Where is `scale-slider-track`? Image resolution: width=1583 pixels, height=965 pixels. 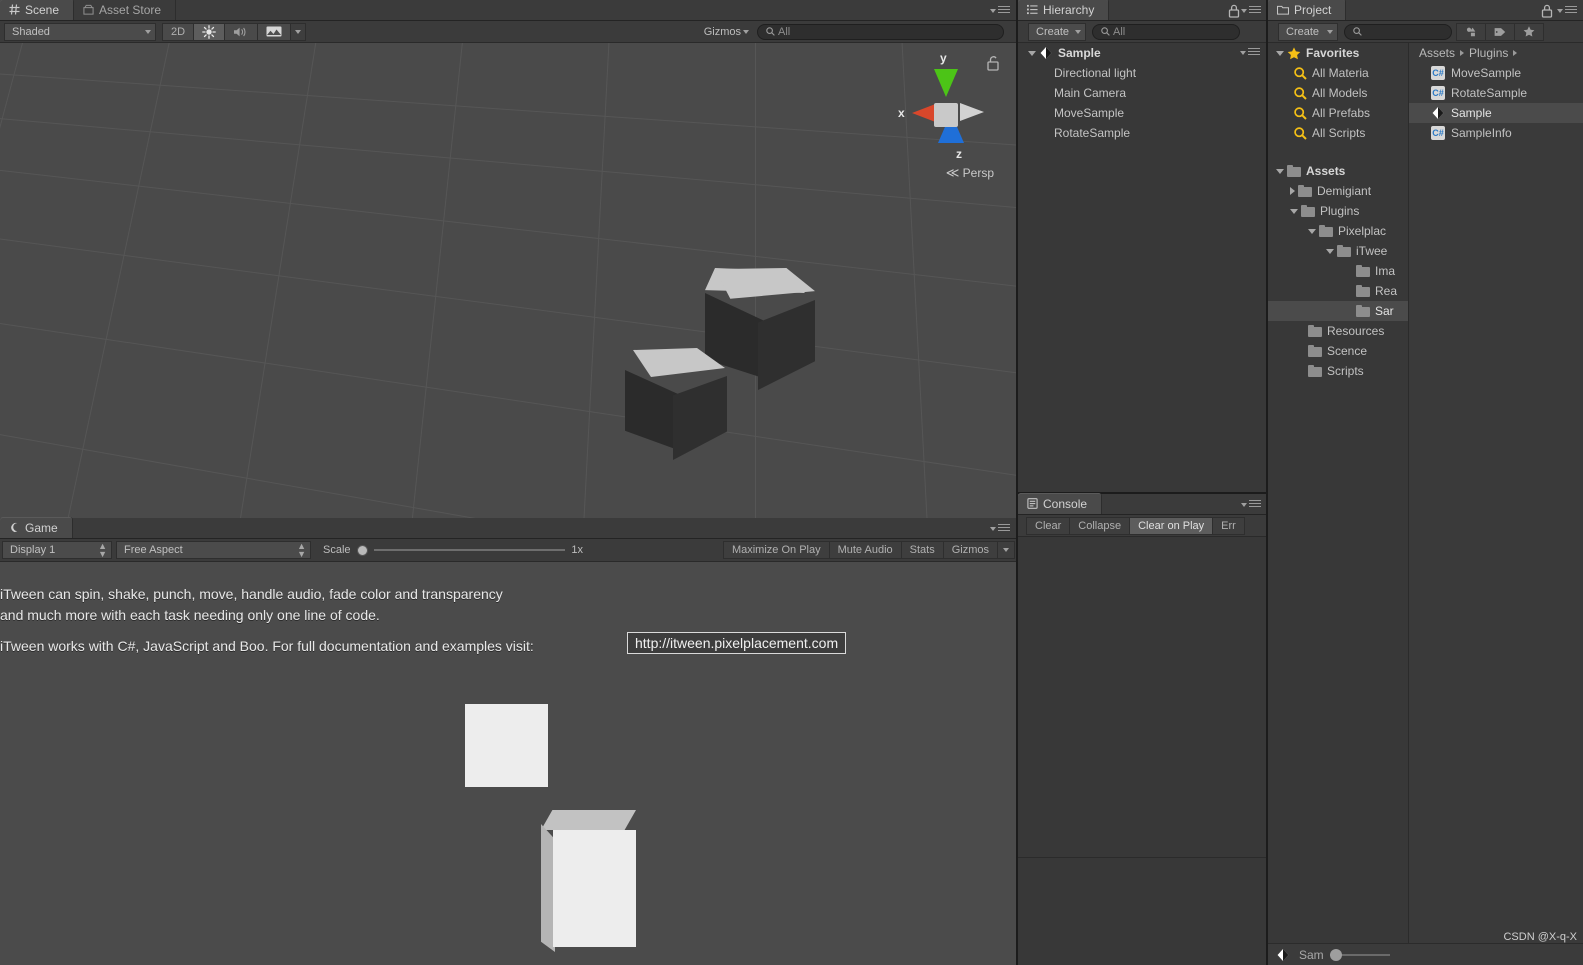
scale-slider-track is located at coordinates (469, 550).